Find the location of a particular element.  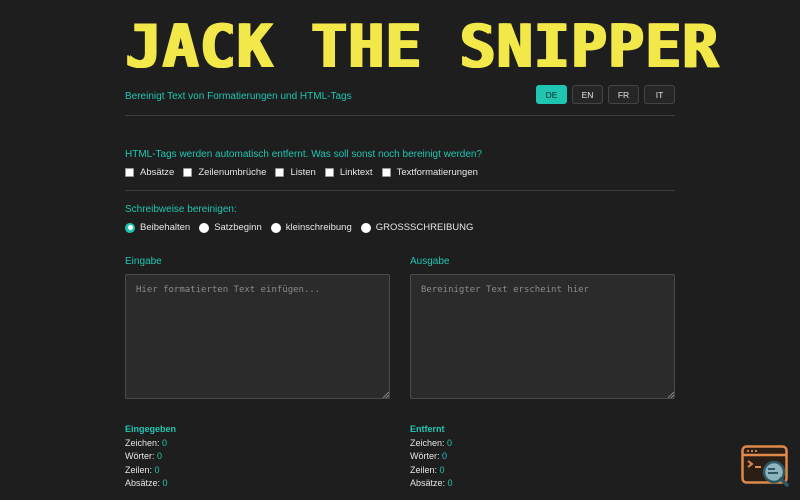

option-linktext: Linktext is located at coordinates (348, 172).